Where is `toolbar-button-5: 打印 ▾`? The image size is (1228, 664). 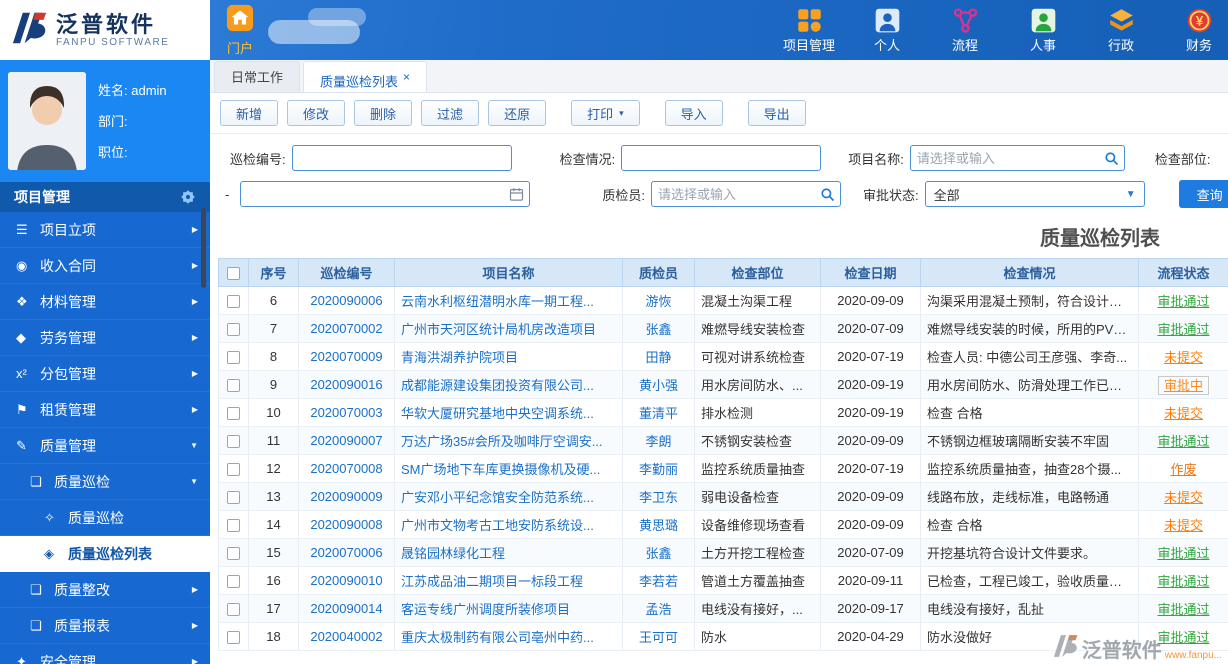 toolbar-button-5: 打印 ▾ is located at coordinates (605, 113).